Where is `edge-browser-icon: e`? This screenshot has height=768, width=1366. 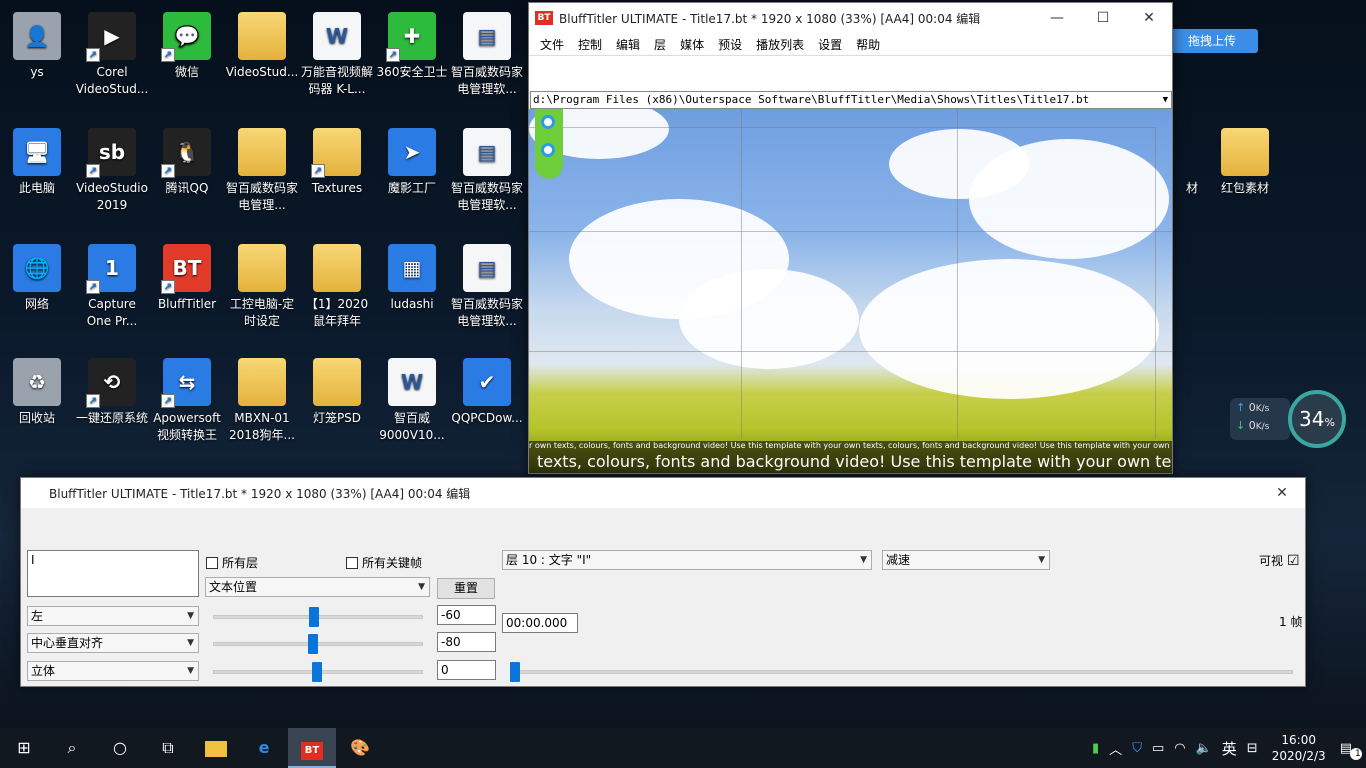 edge-browser-icon: e is located at coordinates (264, 748).